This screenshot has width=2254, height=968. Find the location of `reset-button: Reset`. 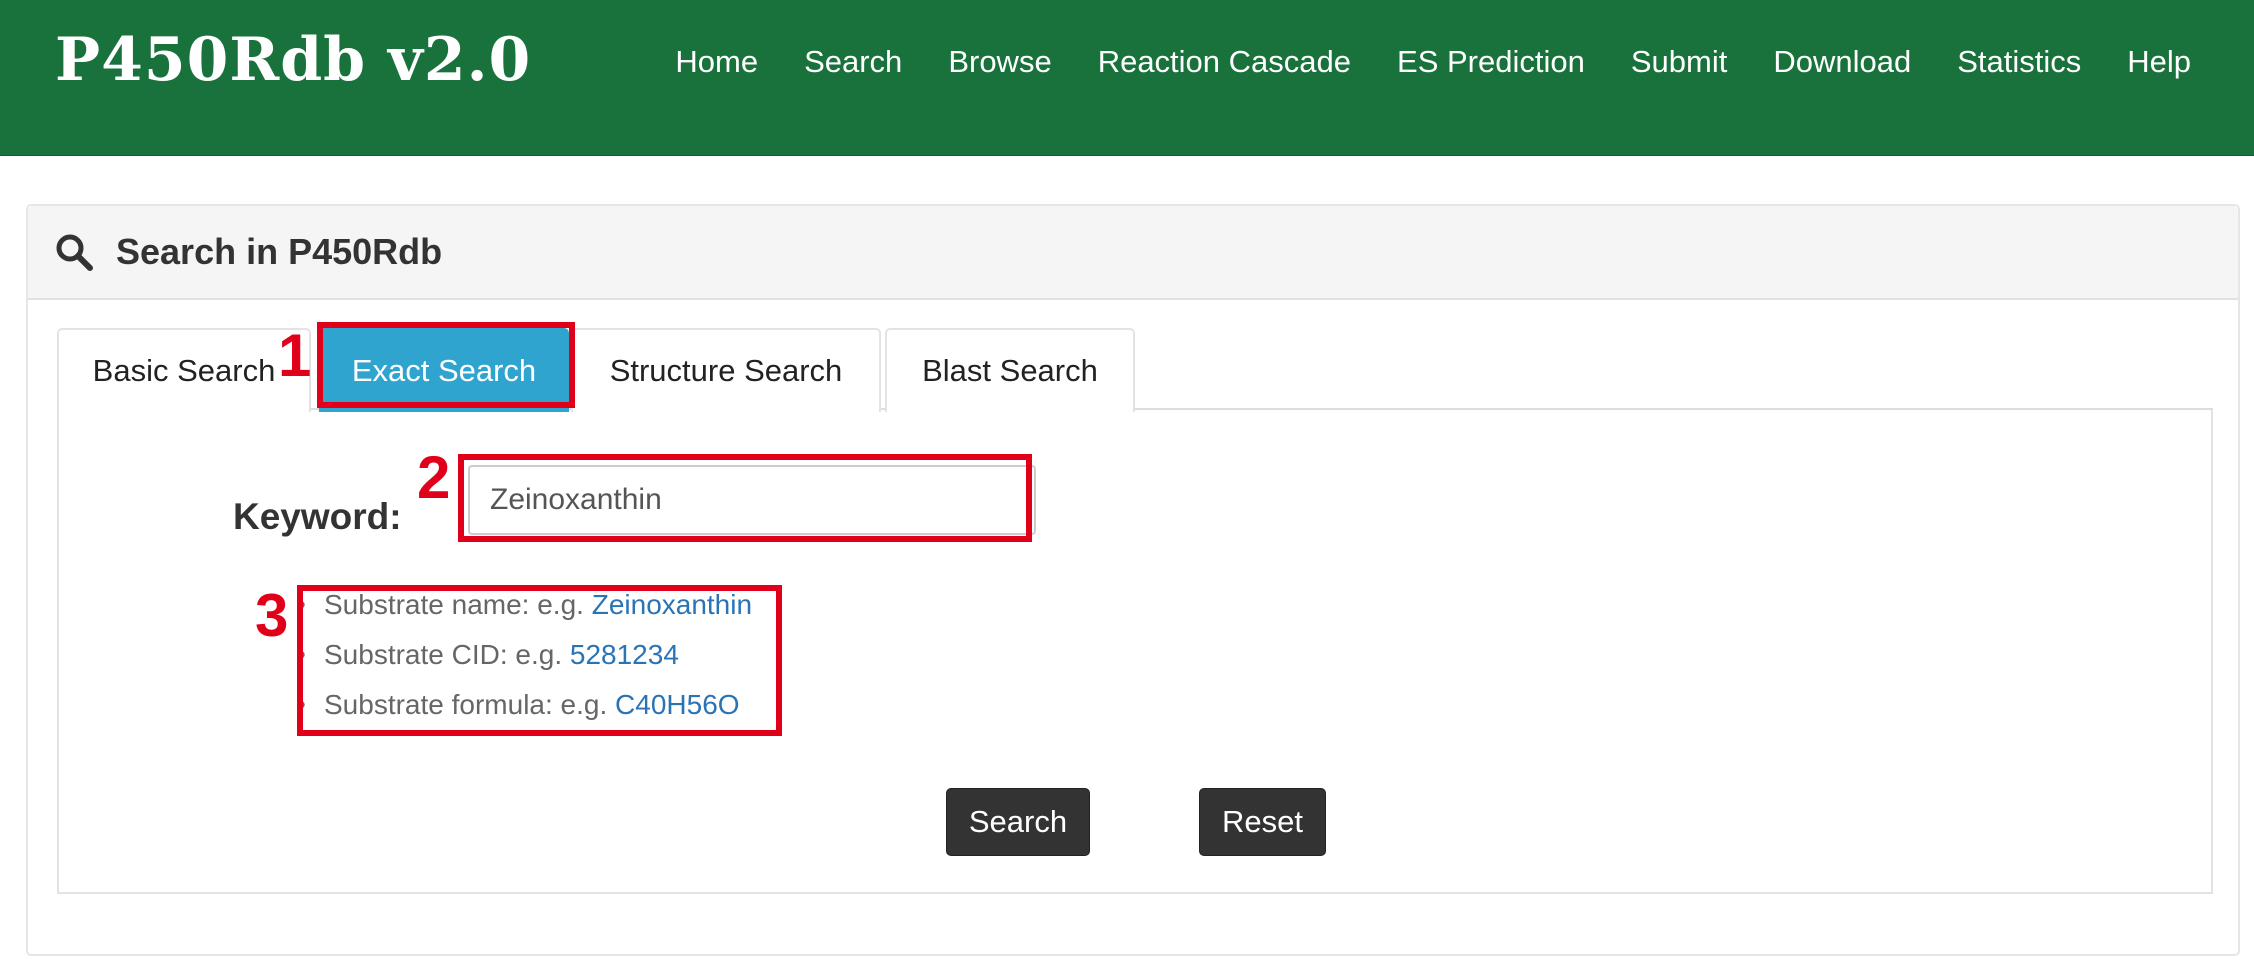

reset-button: Reset is located at coordinates (1262, 822).